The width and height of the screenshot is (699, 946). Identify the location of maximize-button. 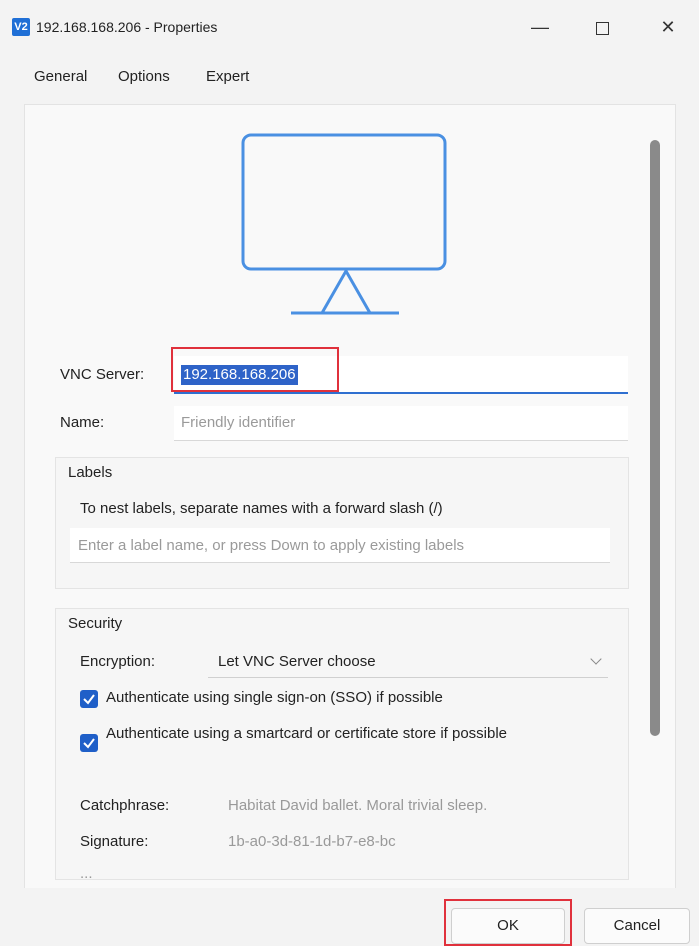
(602, 27).